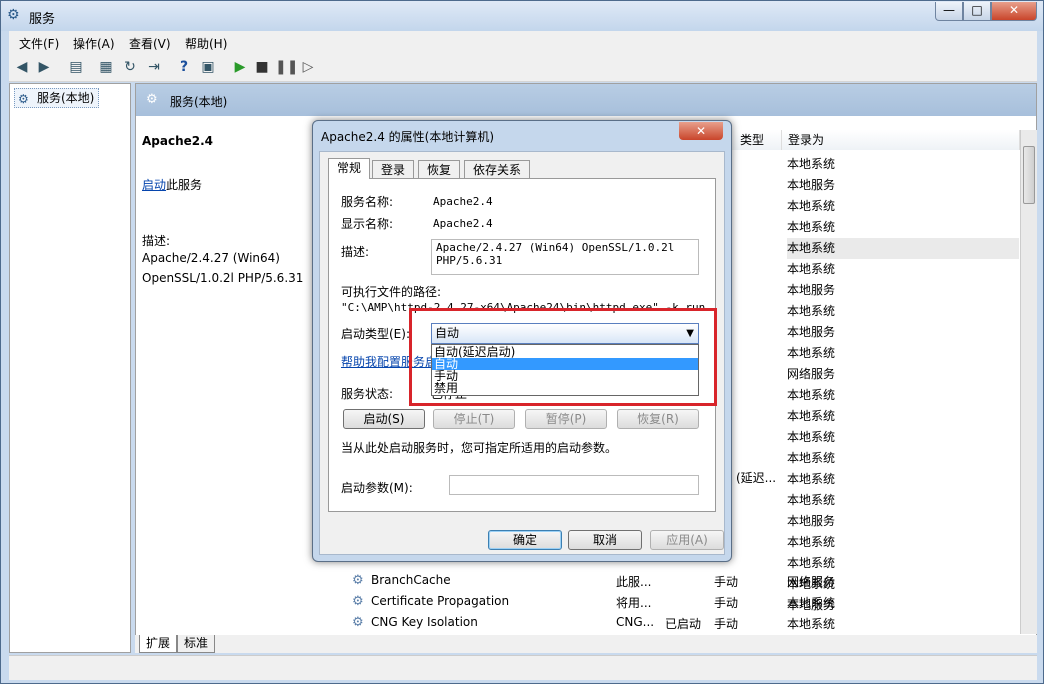  Describe the element at coordinates (196, 644) in the screenshot. I see `tab-standard: 标准` at that location.